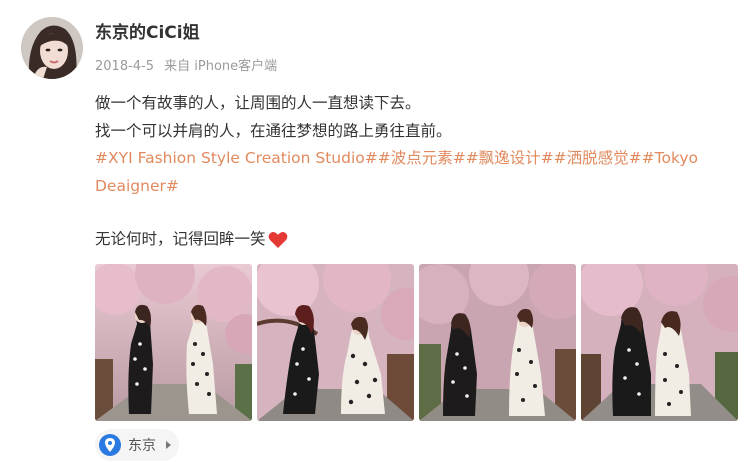 This screenshot has width=752, height=462. I want to click on location-pin-icon, so click(110, 445).